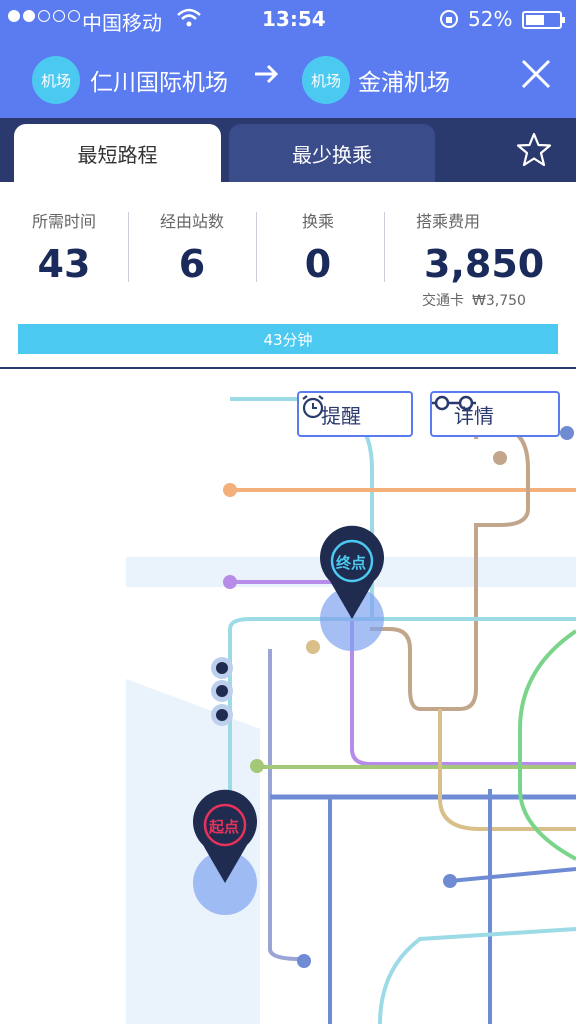 The image size is (576, 1024). What do you see at coordinates (191, 221) in the screenshot?
I see `stops-label: 经由站数` at bounding box center [191, 221].